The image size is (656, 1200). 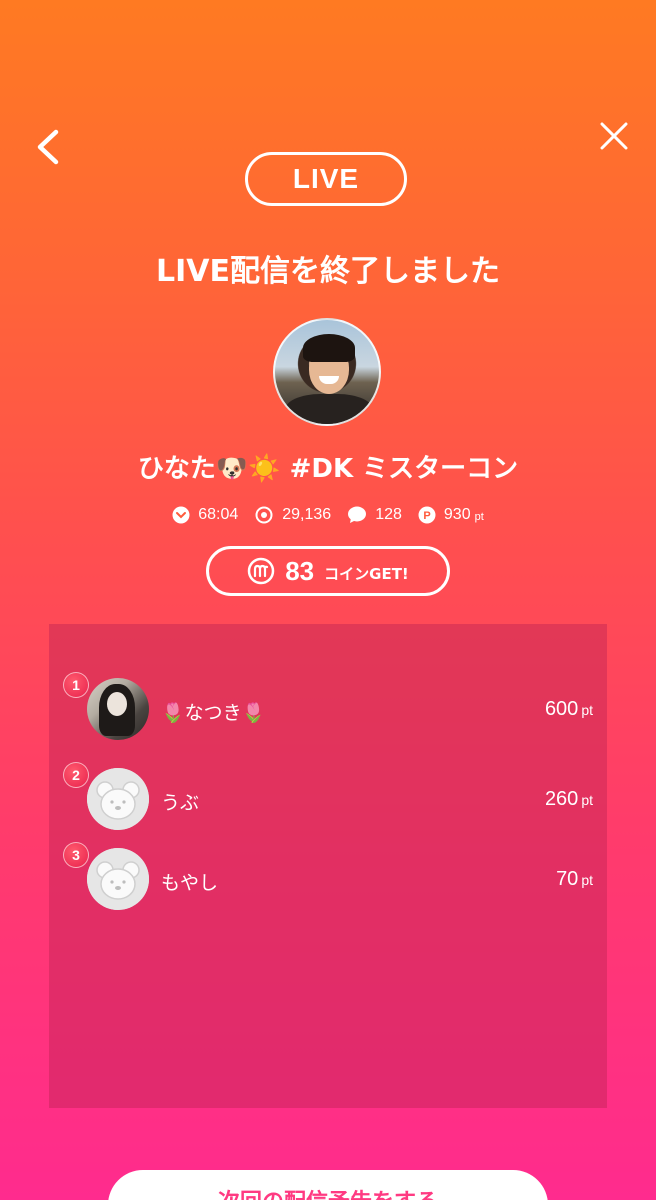 I want to click on points-number: 600, so click(x=561, y=709).